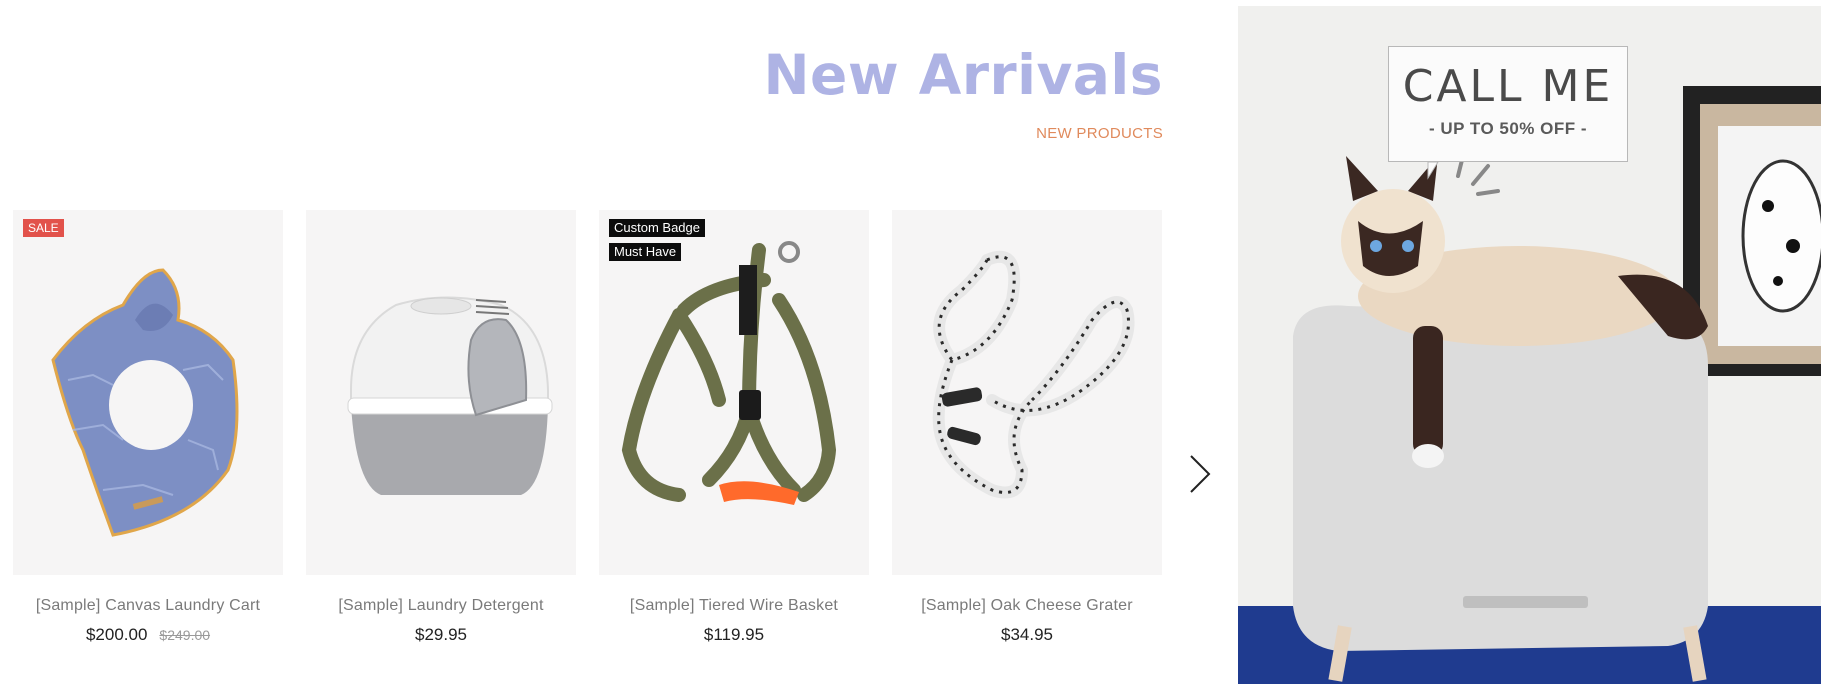  I want to click on promo-subtitle: - UP TO 50% OFF -, so click(1508, 128).